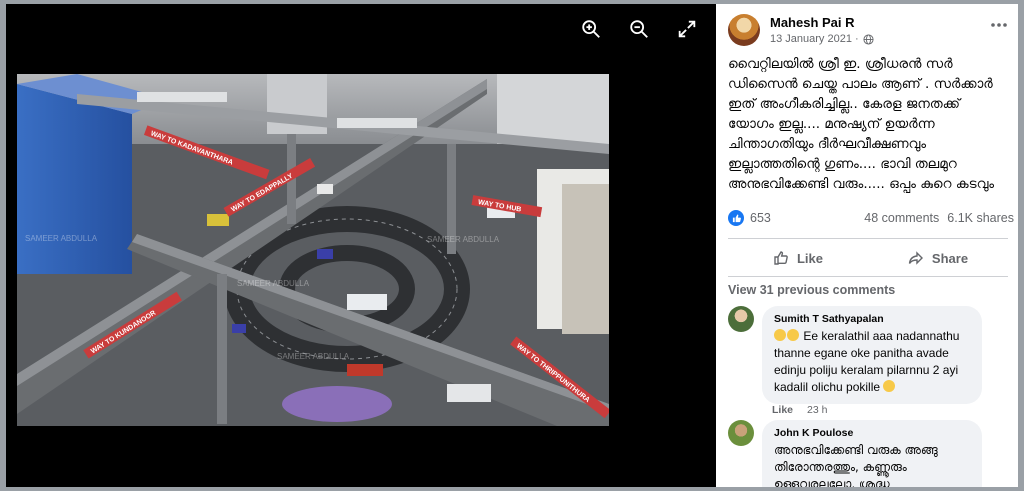  Describe the element at coordinates (822, 22) in the screenshot. I see `author-name: Mahesh Pai R` at that location.